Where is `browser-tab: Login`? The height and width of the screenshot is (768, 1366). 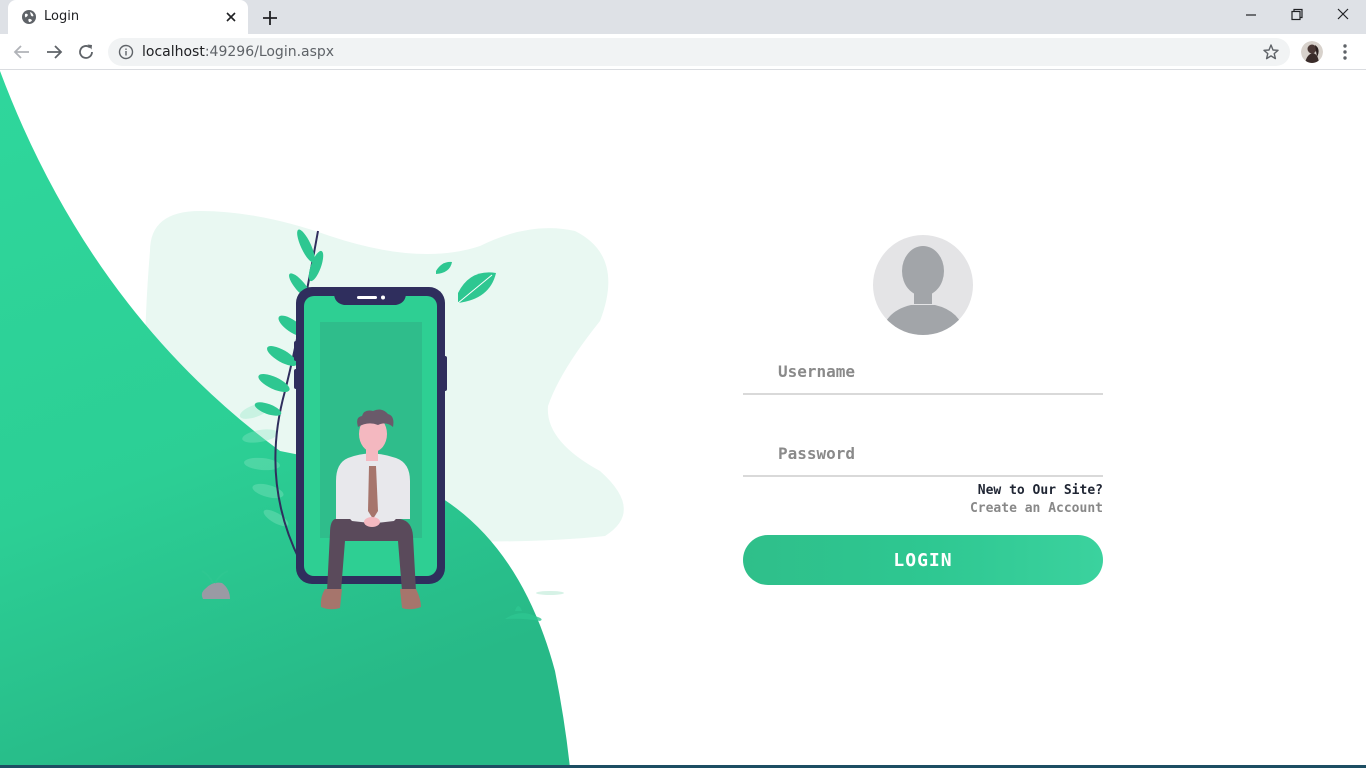 browser-tab: Login is located at coordinates (128, 17).